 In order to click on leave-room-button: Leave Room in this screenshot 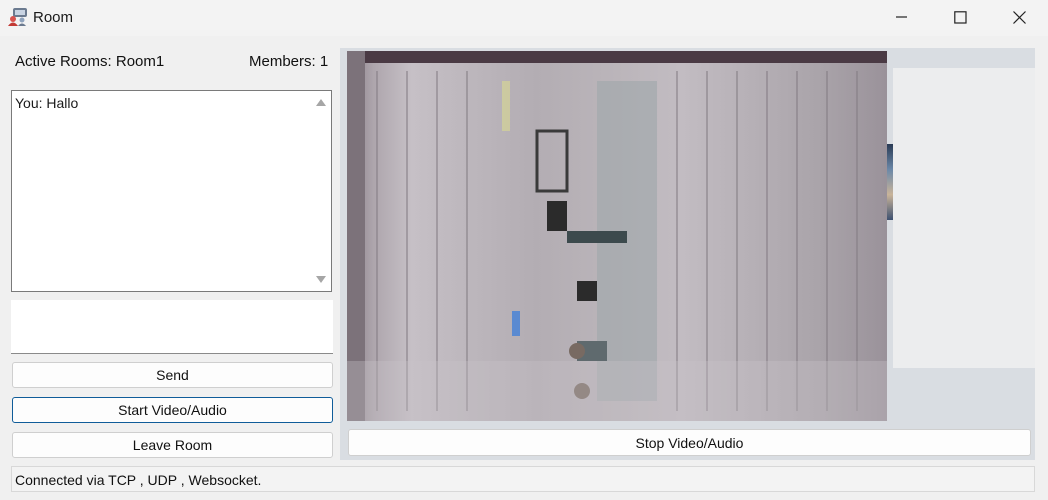, I will do `click(172, 445)`.